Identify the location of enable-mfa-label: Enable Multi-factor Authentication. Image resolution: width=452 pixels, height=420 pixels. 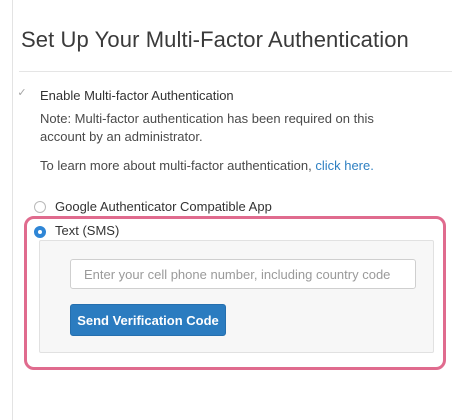
(137, 95).